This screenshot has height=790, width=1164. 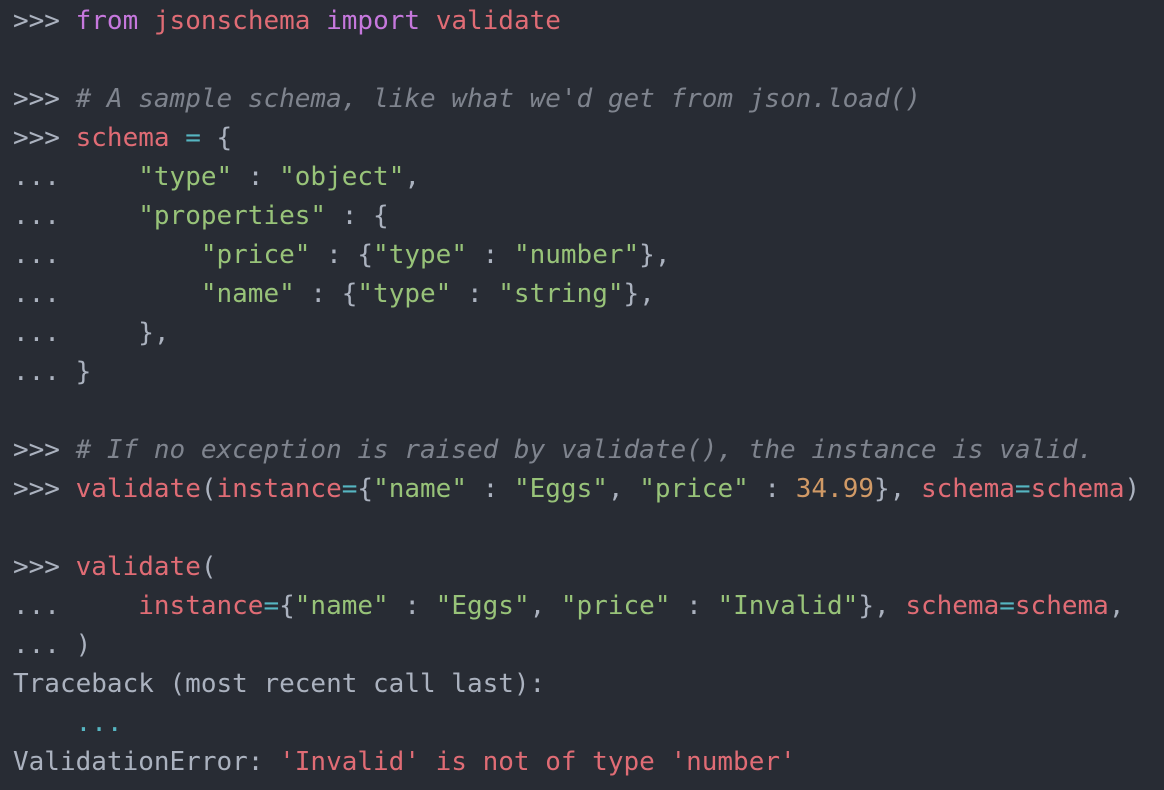 I want to click on keyword-token: import, so click(x=373, y=21).